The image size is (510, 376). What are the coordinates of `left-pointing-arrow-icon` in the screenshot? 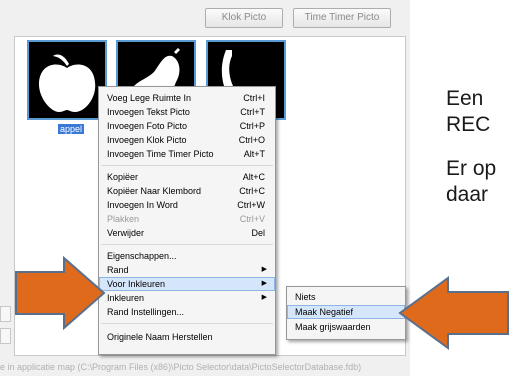 It's located at (453, 313).